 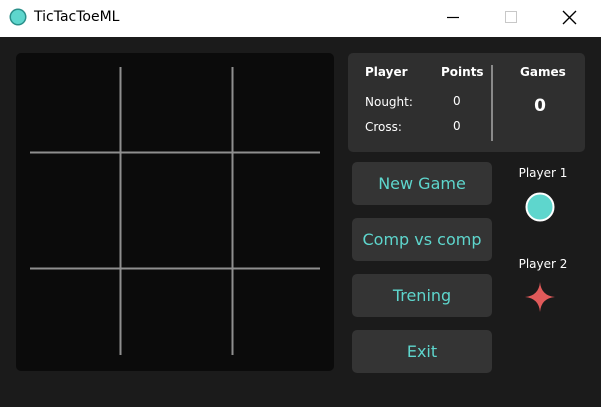 I want to click on nought-points: 0, so click(x=457, y=101).